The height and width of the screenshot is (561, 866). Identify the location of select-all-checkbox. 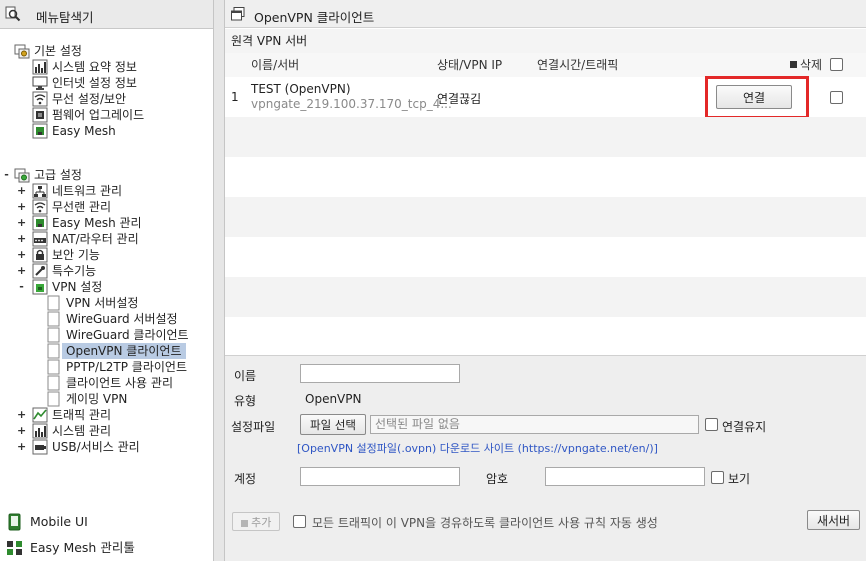
(836, 64).